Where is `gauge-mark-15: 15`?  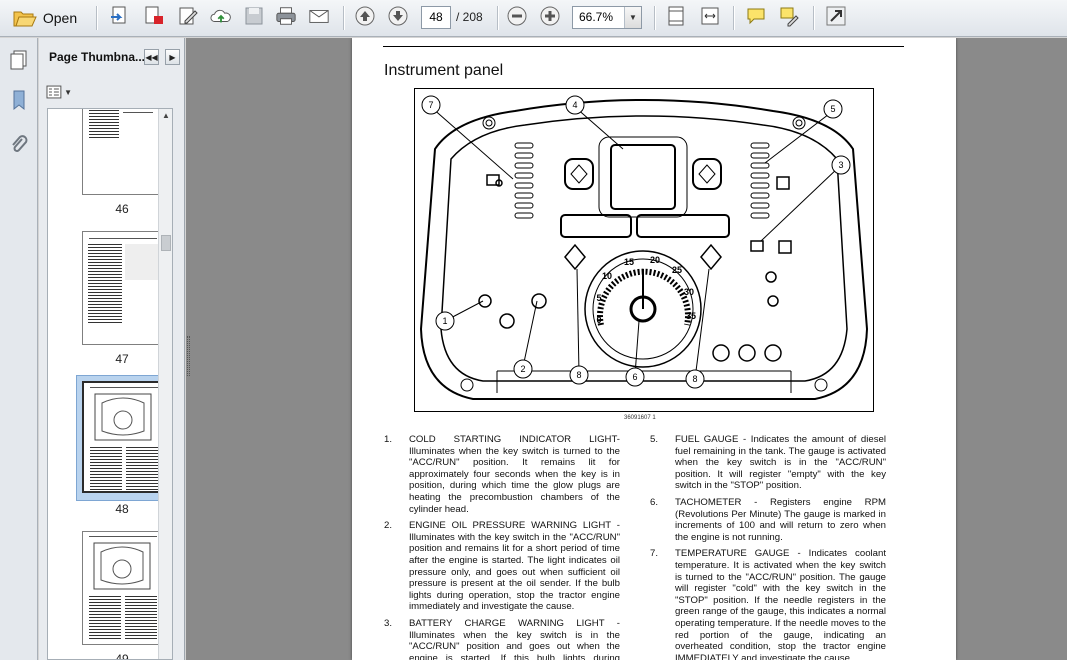 gauge-mark-15: 15 is located at coordinates (629, 262).